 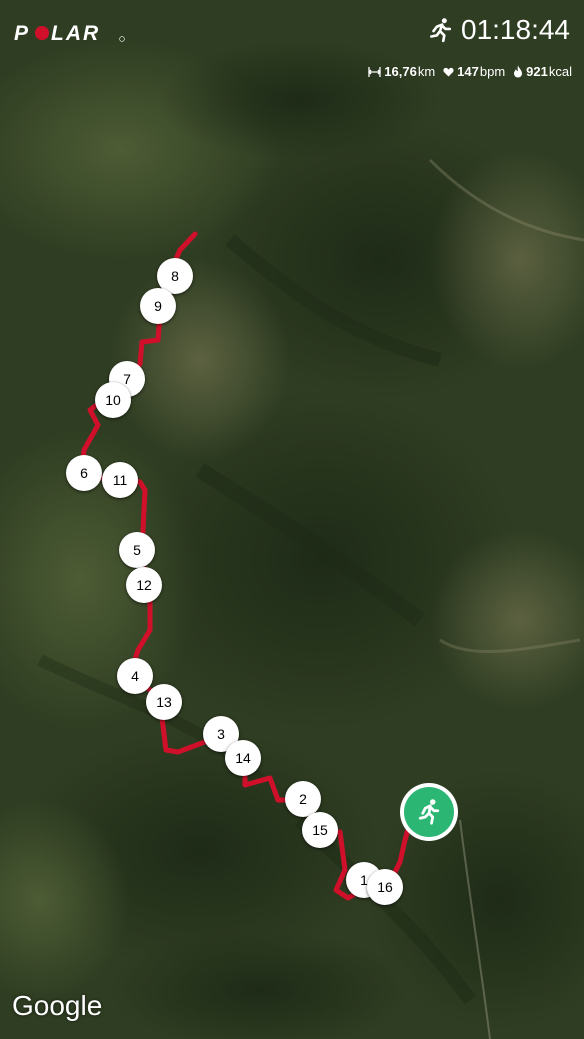 What do you see at coordinates (537, 71) in the screenshot?
I see `calories-value: 921` at bounding box center [537, 71].